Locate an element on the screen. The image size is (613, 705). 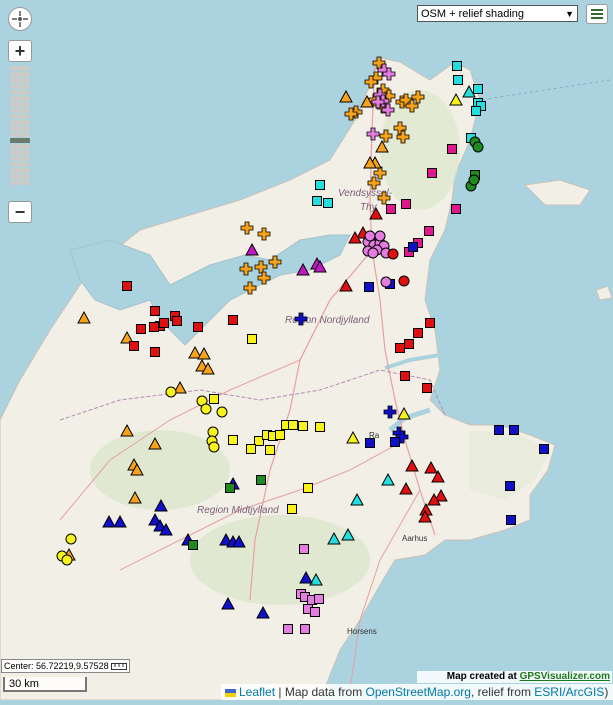
esri-link: ESRI/ArcGIS is located at coordinates (569, 692).